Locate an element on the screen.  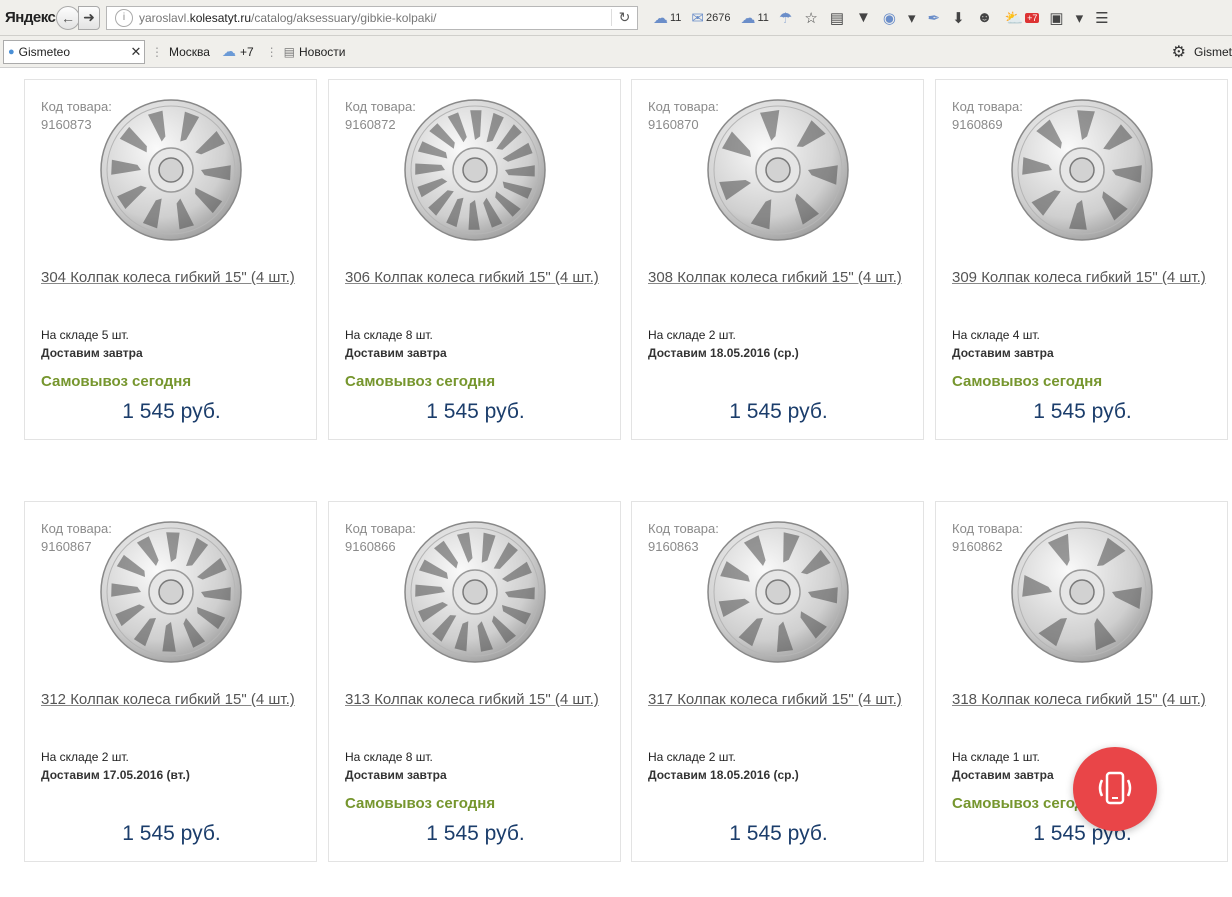
disk-counter: ☁ 11 is located at coordinates (754, 18).